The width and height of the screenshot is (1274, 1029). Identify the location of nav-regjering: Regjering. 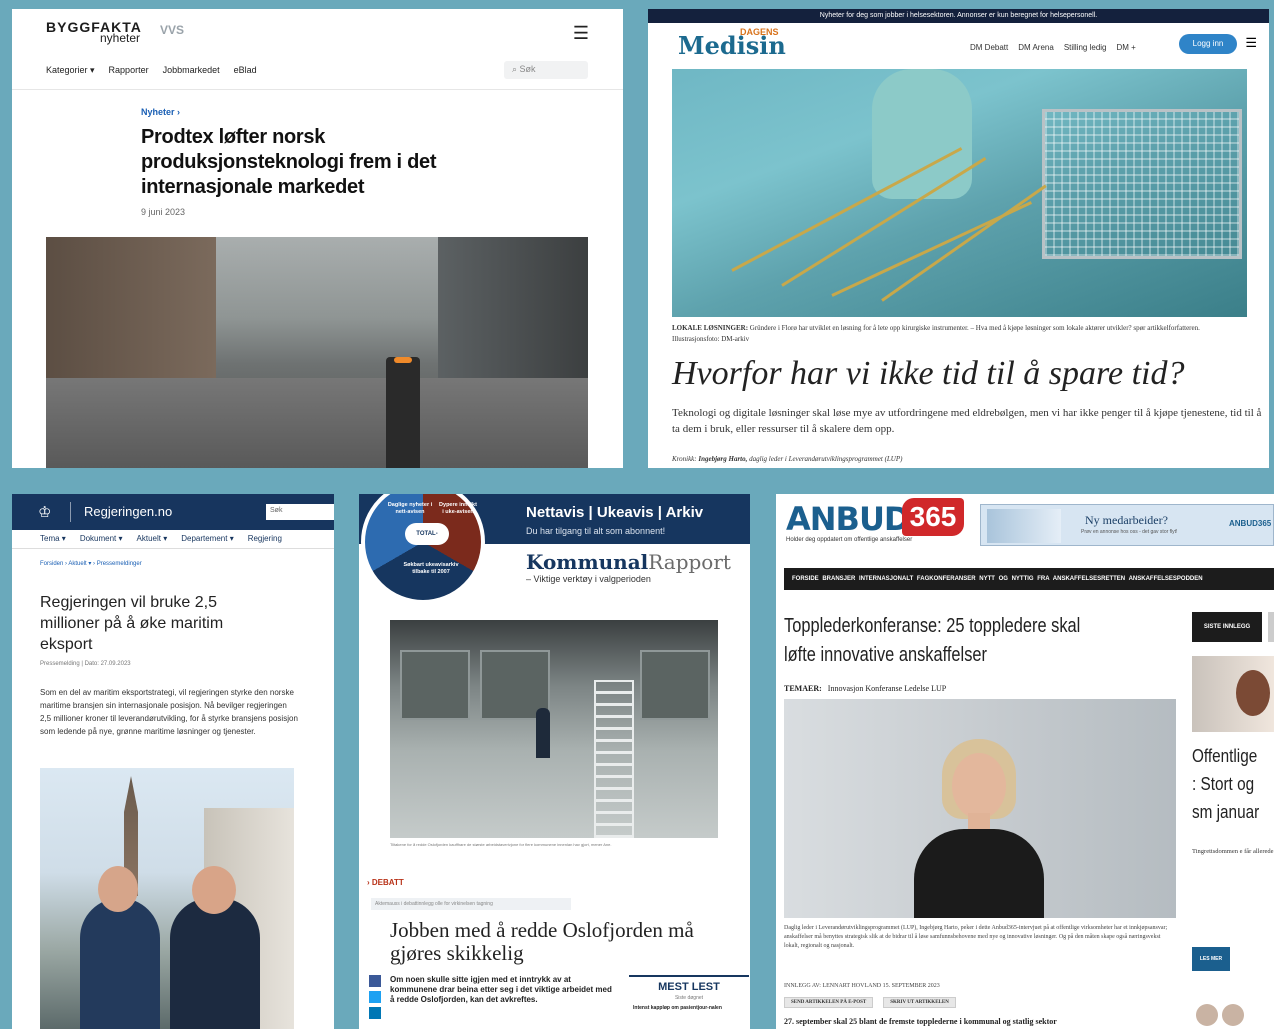
(265, 538).